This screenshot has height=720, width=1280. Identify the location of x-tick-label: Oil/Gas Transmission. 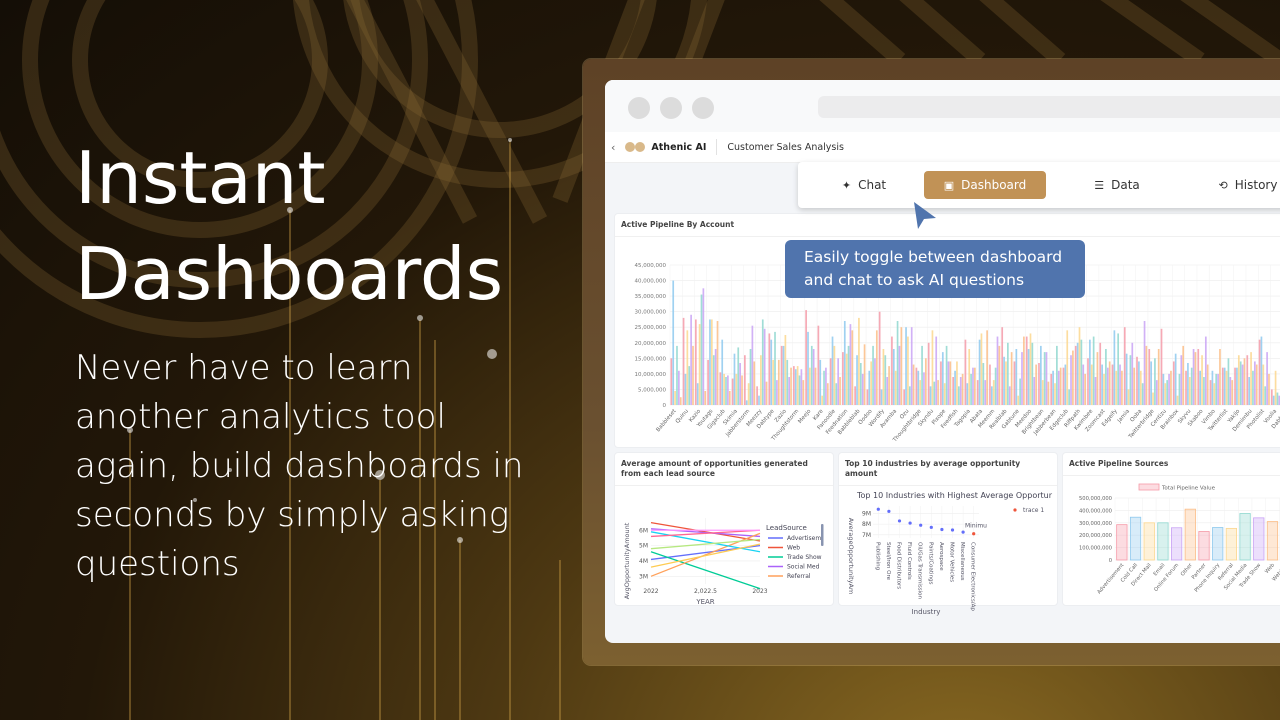
(920, 571).